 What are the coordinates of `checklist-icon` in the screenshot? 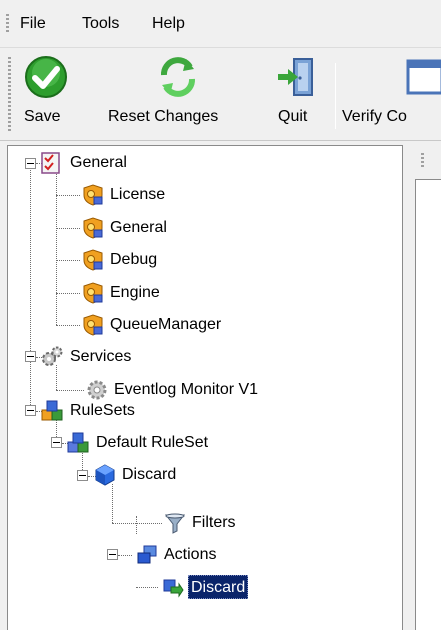 It's located at (50, 163).